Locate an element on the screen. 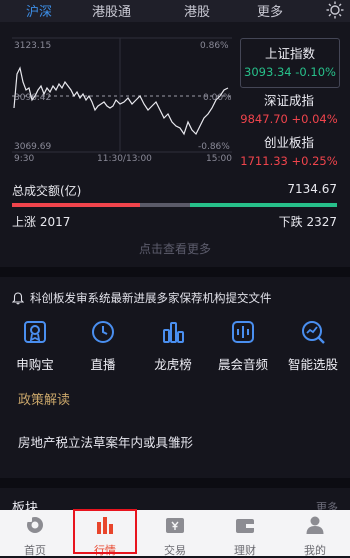 Image resolution: width=350 pixels, height=558 pixels. quick-live: 直播 is located at coordinates (103, 345).